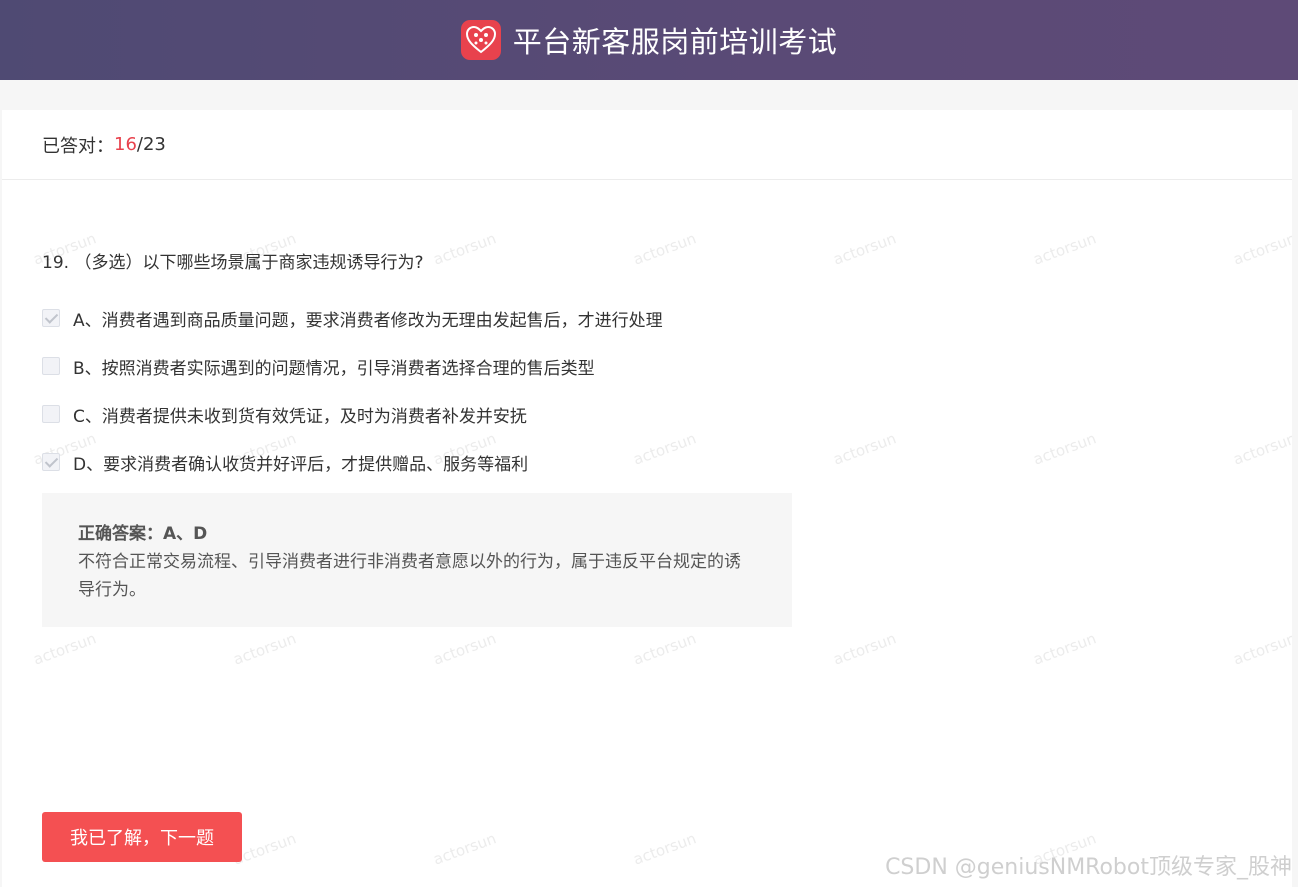 Image resolution: width=1298 pixels, height=887 pixels. Describe the element at coordinates (78, 146) in the screenshot. I see `score-label: 已答对：` at that location.